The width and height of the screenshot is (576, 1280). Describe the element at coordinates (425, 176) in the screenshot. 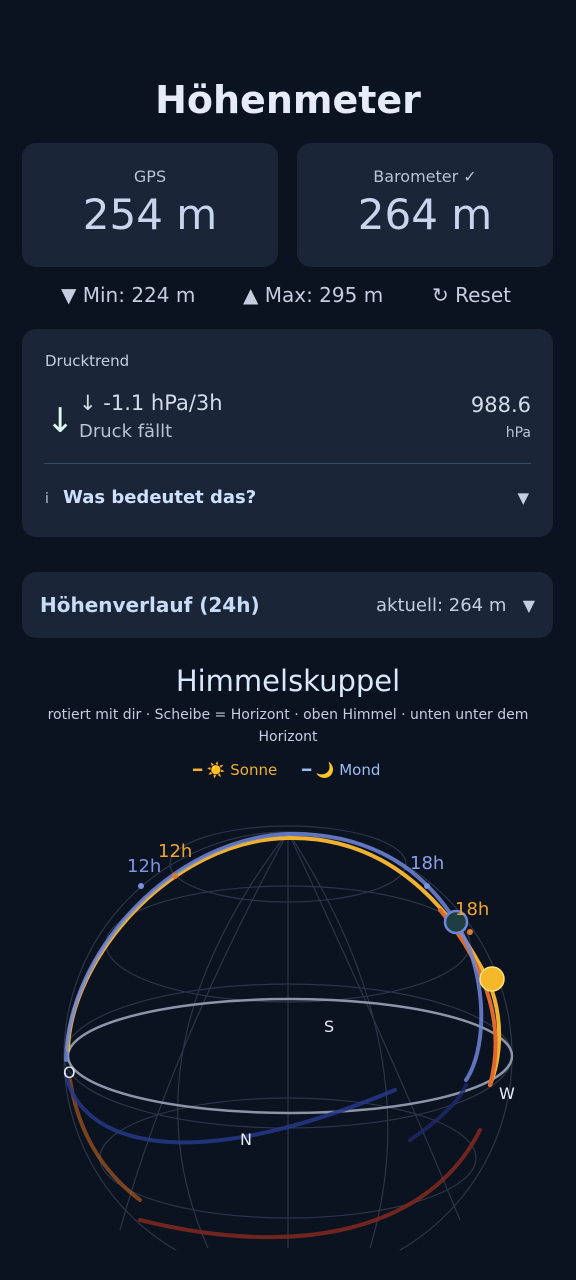

I see `barometer-label: Barometer ✓` at that location.